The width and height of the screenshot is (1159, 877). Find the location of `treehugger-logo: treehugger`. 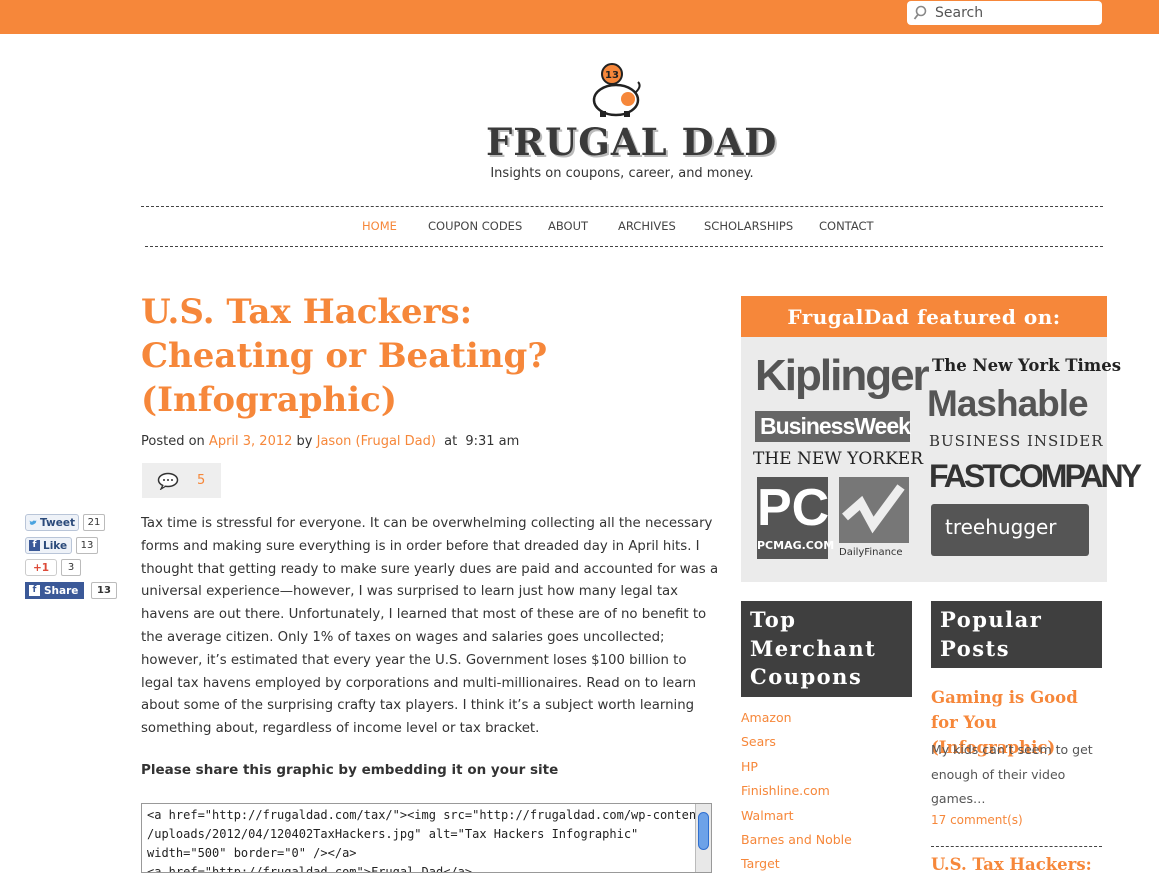

treehugger-logo: treehugger is located at coordinates (1010, 530).